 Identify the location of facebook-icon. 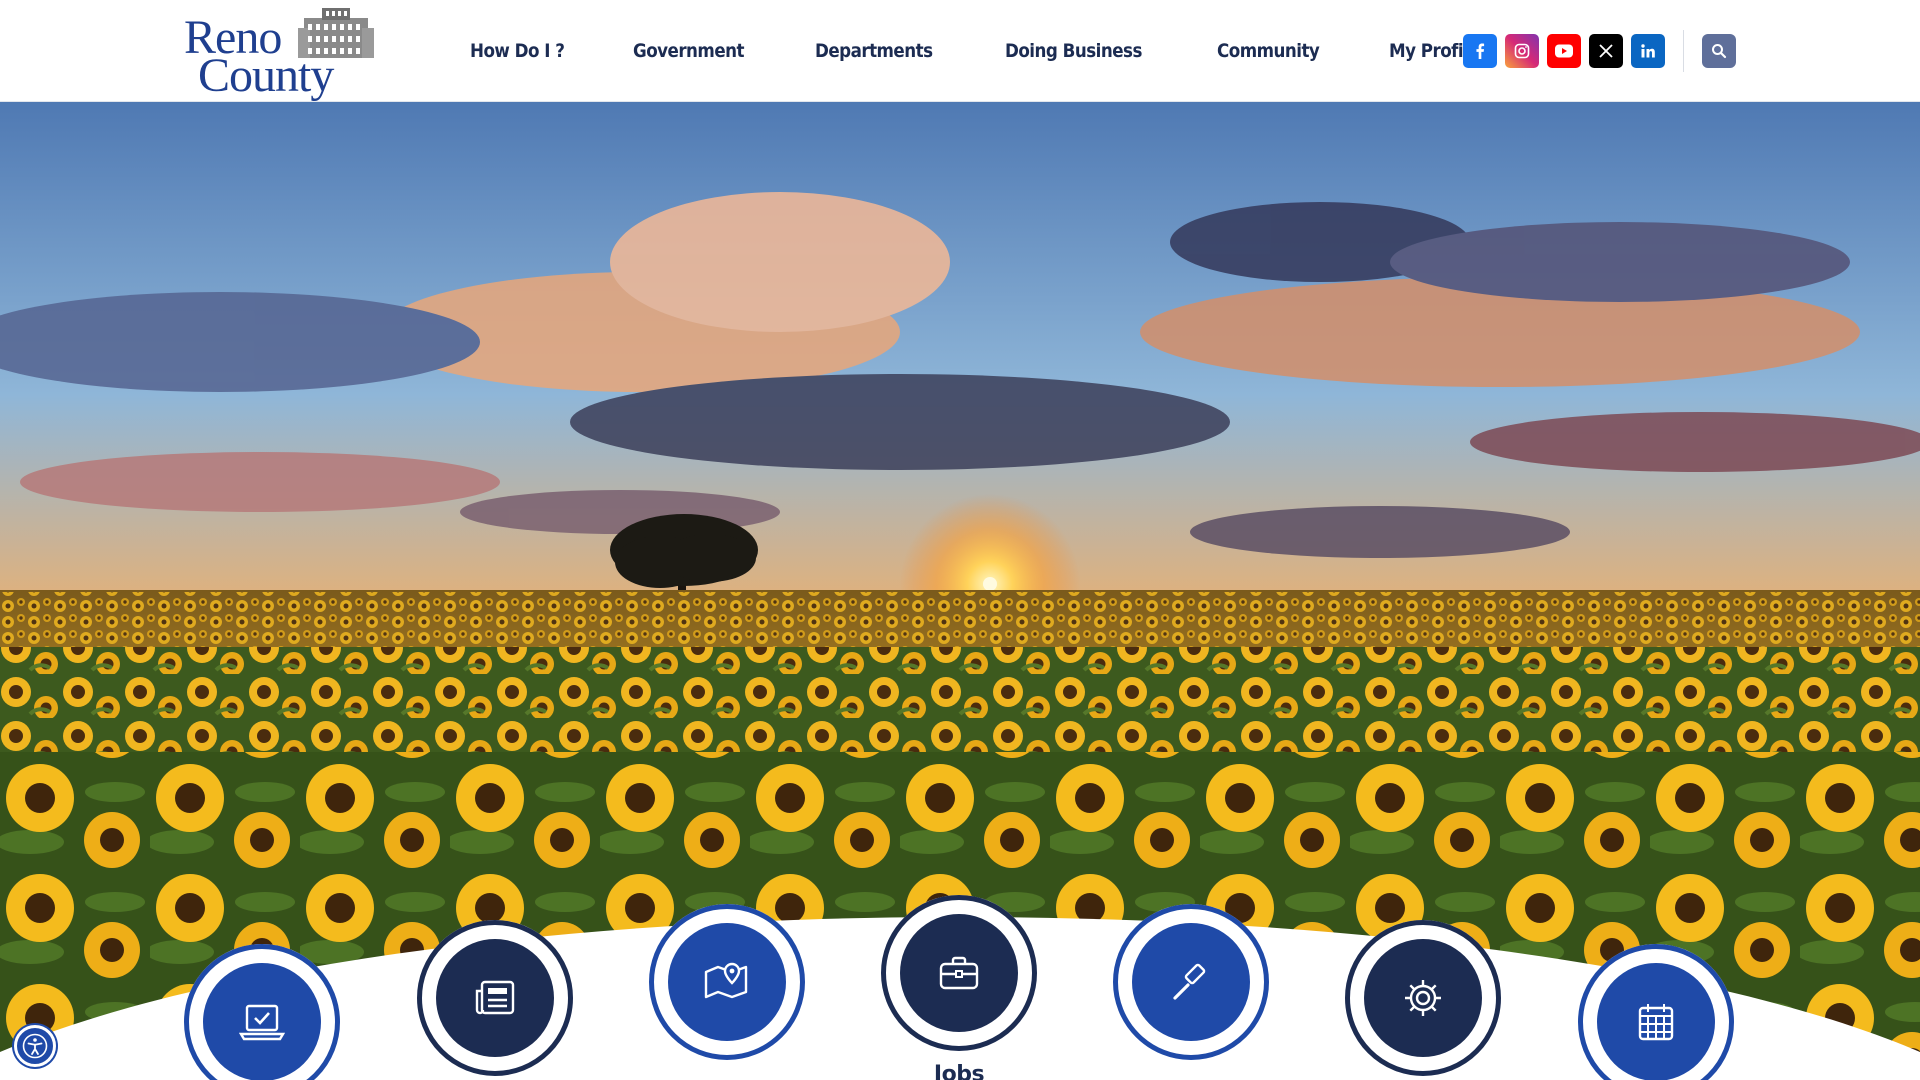
(1480, 51).